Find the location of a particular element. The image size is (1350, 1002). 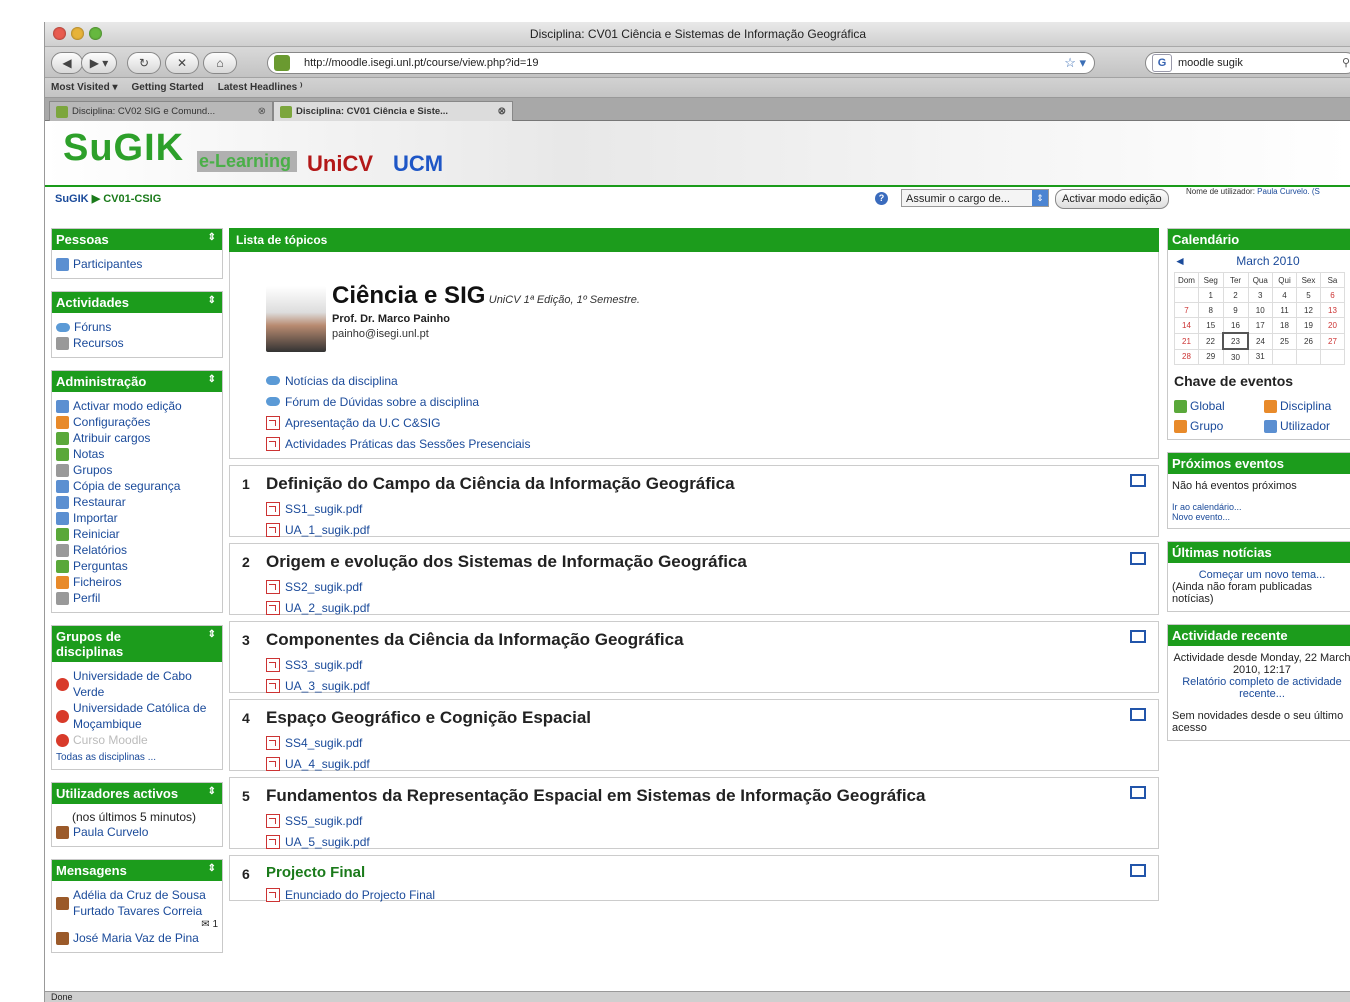

bookmark-most-visited: Most Visited ▾ is located at coordinates (84, 87).